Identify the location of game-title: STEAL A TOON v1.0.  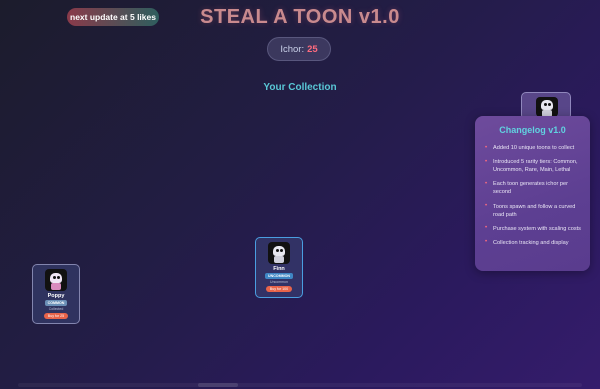
(300, 17).